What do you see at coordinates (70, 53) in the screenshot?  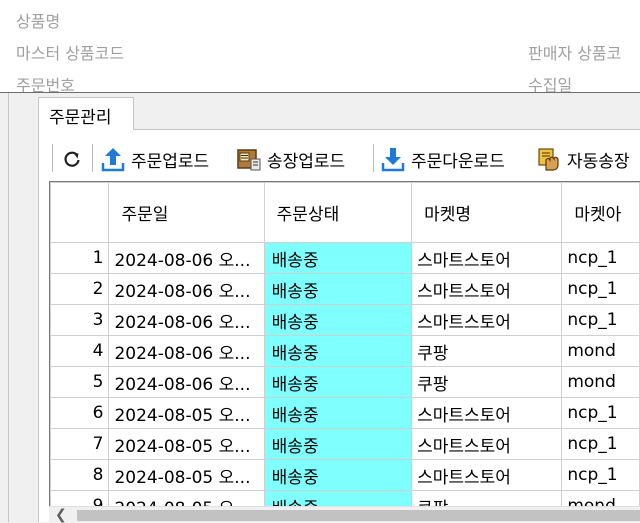 I see `master-code-label: 마스터 상품코드` at bounding box center [70, 53].